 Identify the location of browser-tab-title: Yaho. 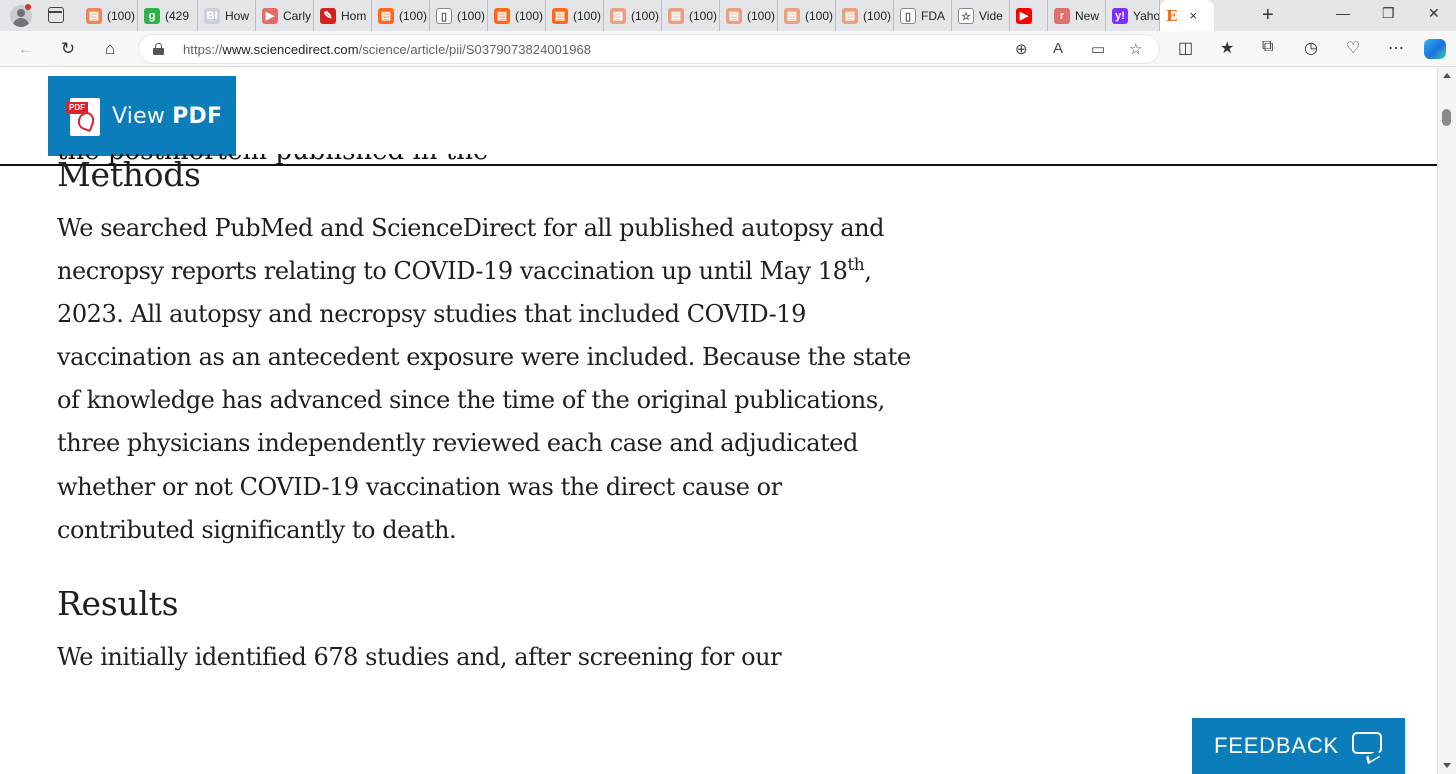
(1146, 15).